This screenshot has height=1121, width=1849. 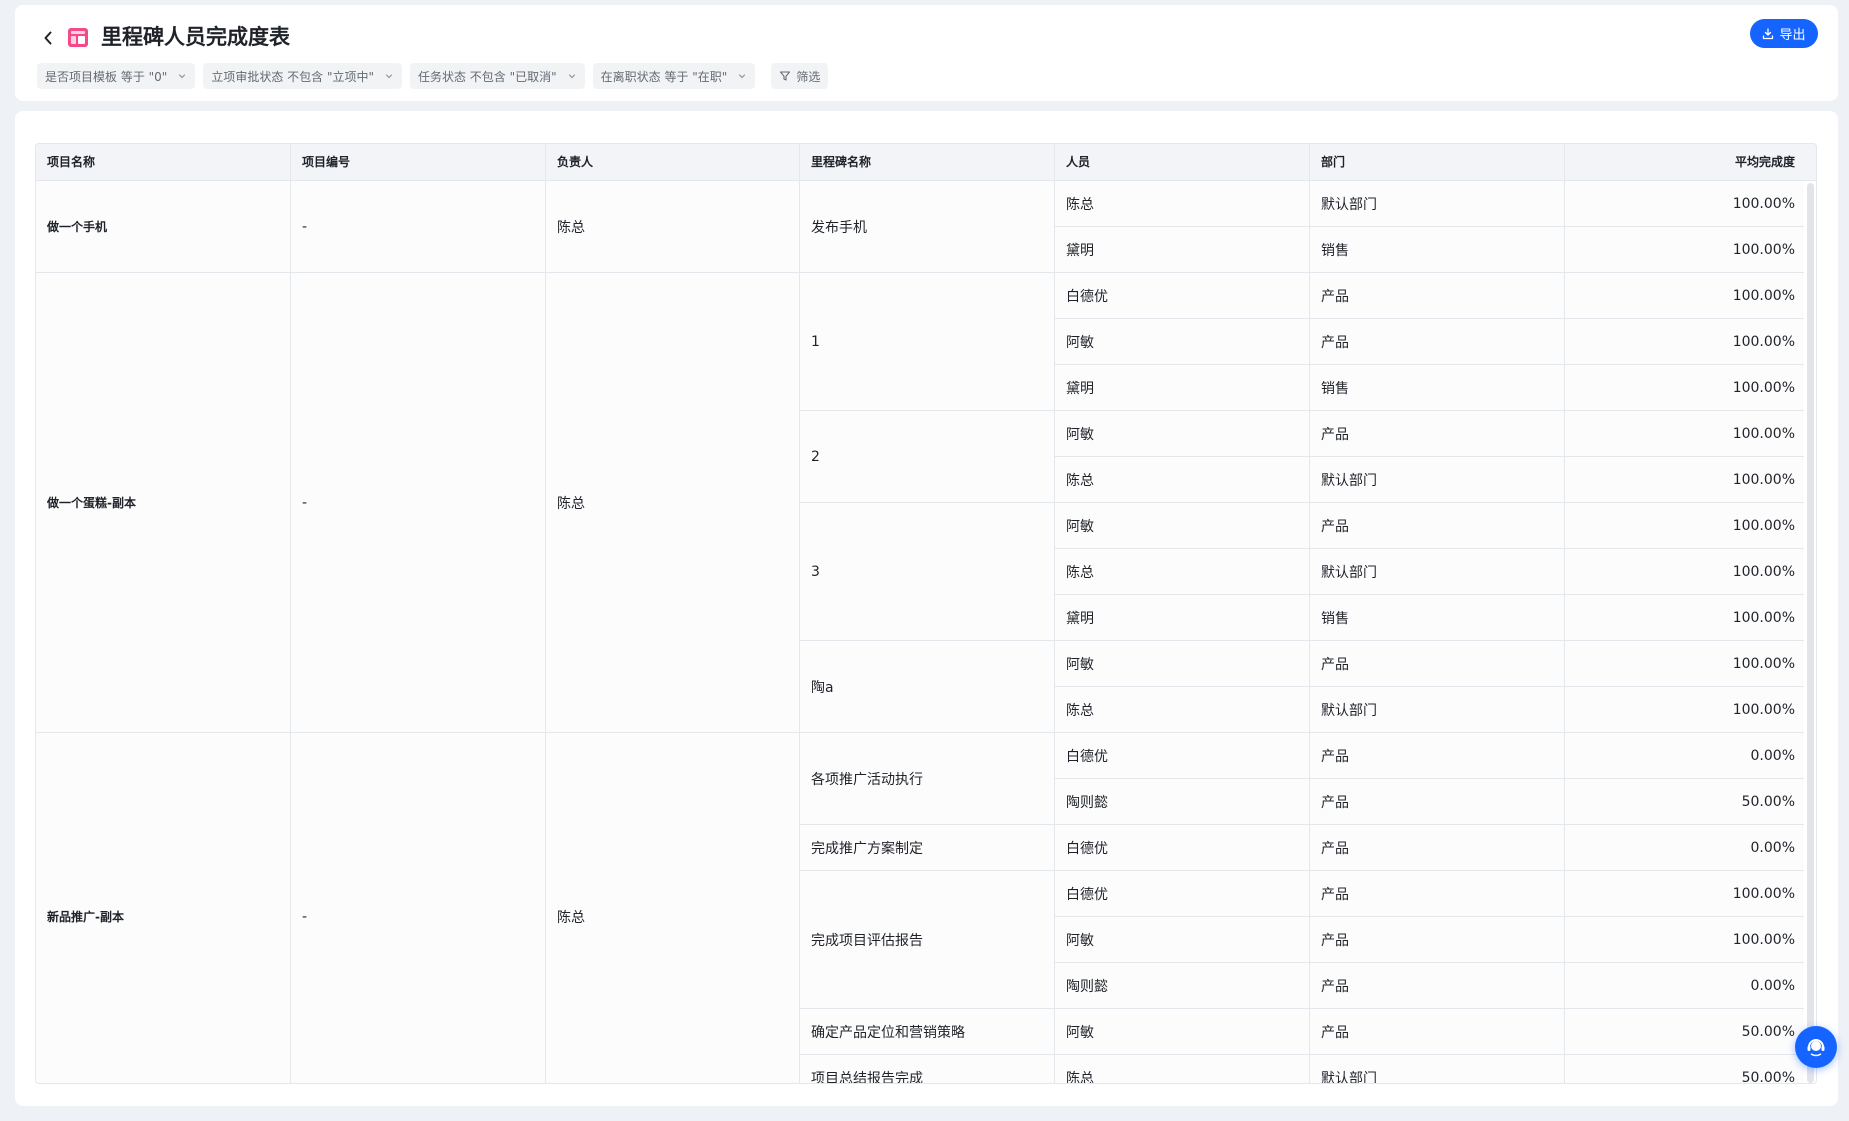 What do you see at coordinates (927, 1069) in the screenshot?
I see `cell-milestone-name: 项目总结报告完成` at bounding box center [927, 1069].